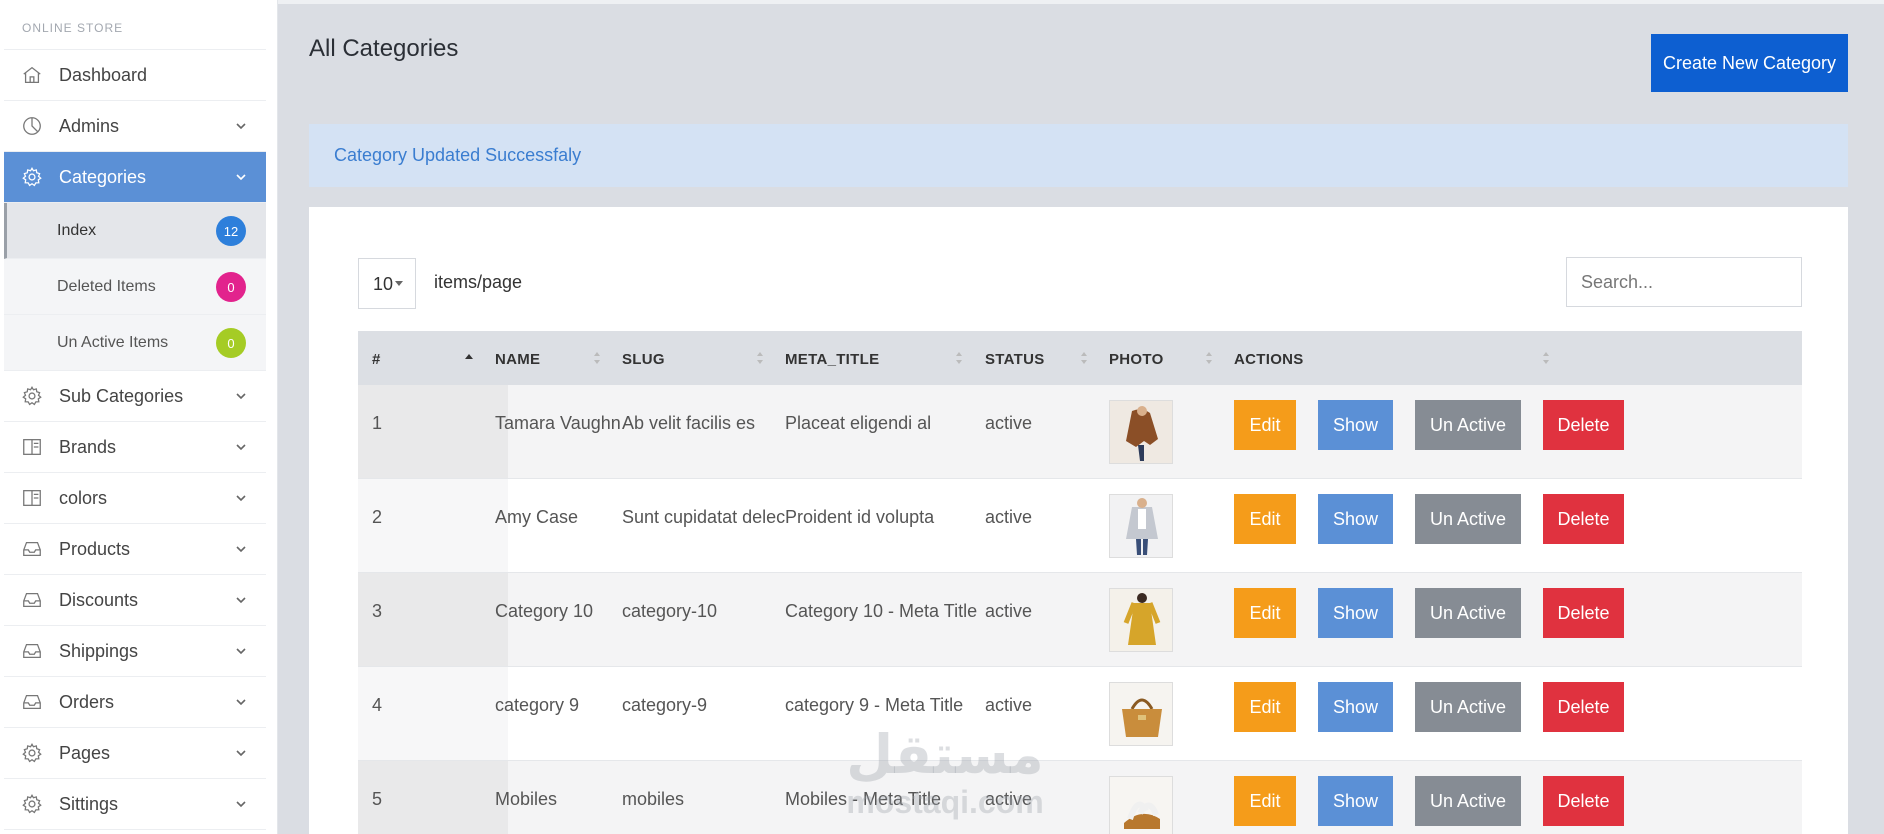 The height and width of the screenshot is (834, 1884). What do you see at coordinates (863, 799) in the screenshot?
I see `cell-meta-title: Mobiles - Meta Title` at bounding box center [863, 799].